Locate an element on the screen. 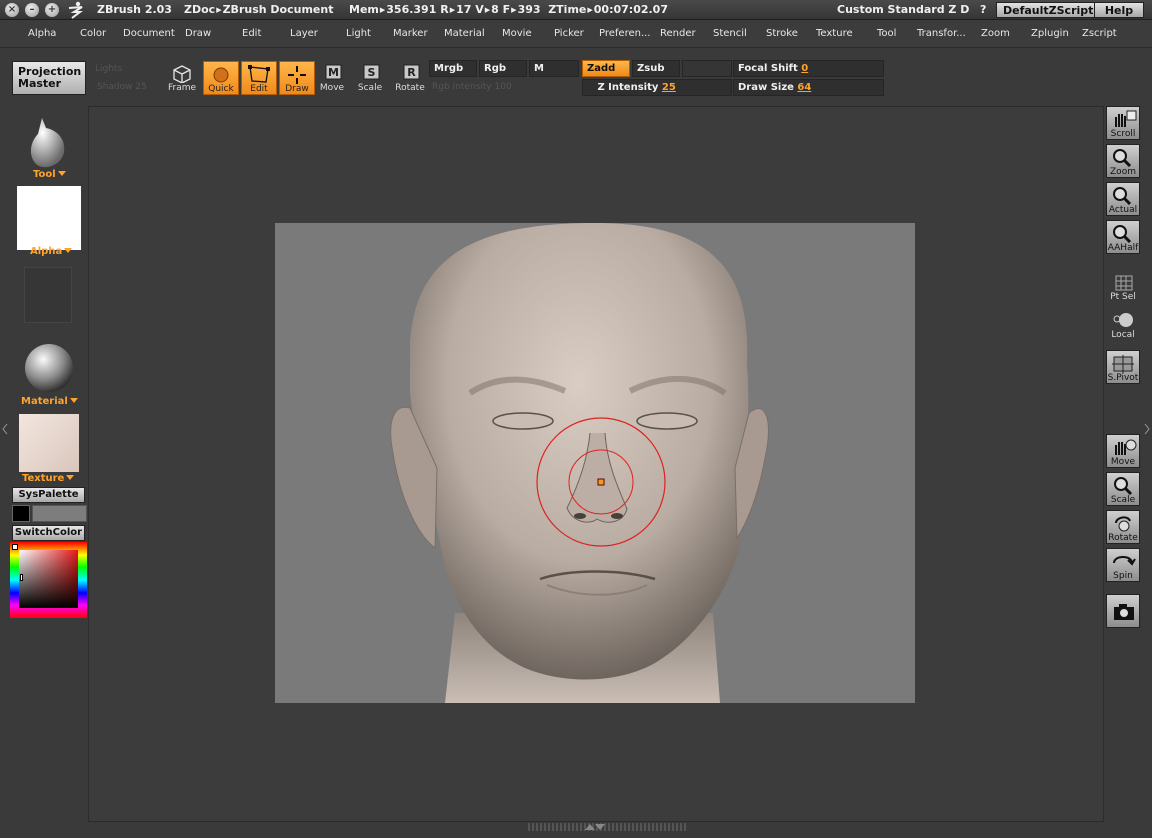 The width and height of the screenshot is (1152, 838). doc-prefix: ZDoc is located at coordinates (200, 9).